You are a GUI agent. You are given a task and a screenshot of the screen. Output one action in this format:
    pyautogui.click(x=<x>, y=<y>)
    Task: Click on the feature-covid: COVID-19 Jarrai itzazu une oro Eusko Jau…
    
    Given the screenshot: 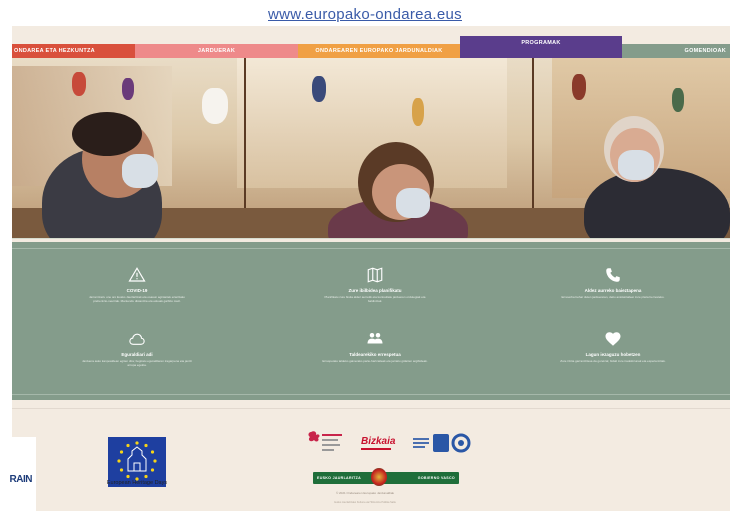 What is the action you would take?
    pyautogui.click(x=137, y=284)
    